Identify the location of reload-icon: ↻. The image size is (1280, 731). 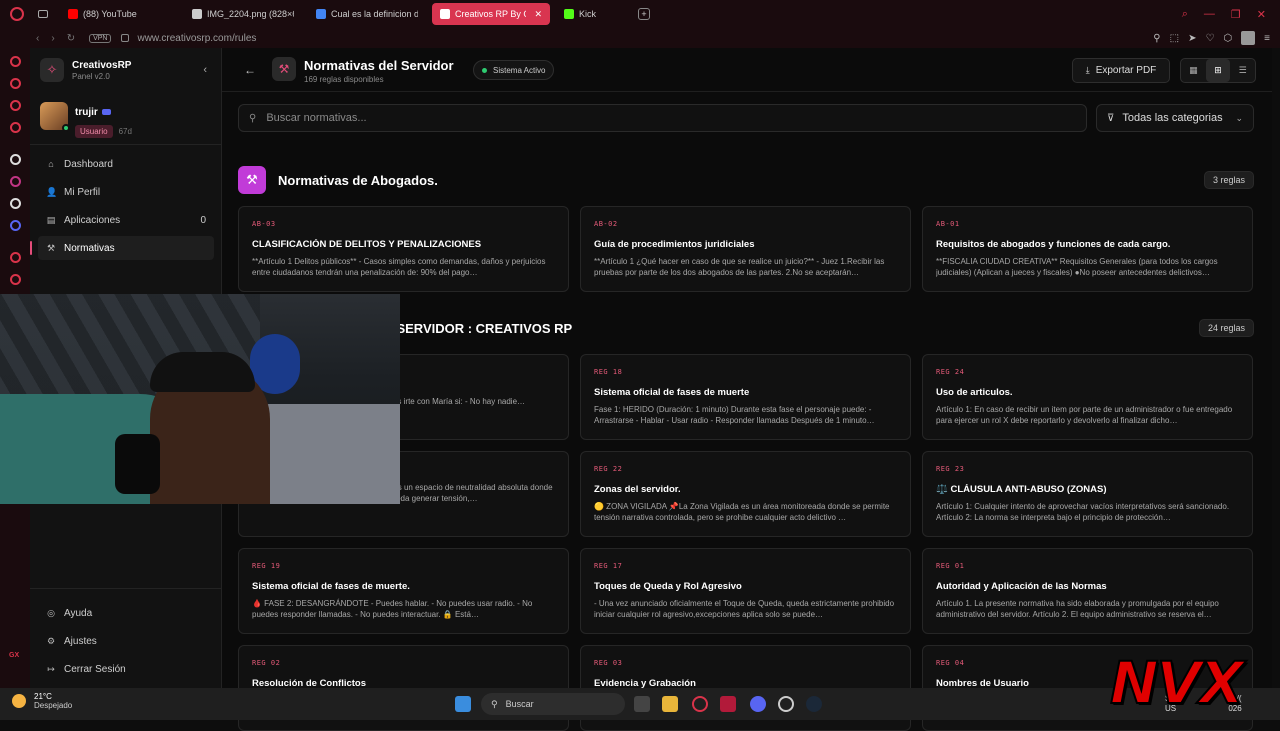
(71, 38).